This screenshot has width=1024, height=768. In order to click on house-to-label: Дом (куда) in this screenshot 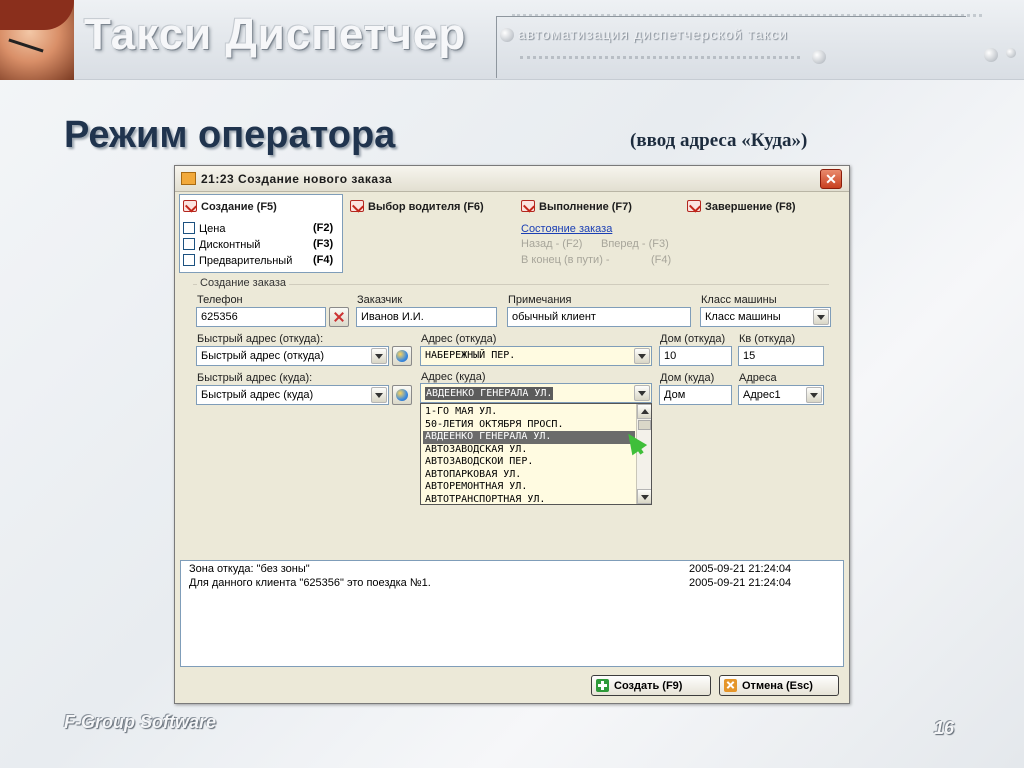, I will do `click(687, 378)`.